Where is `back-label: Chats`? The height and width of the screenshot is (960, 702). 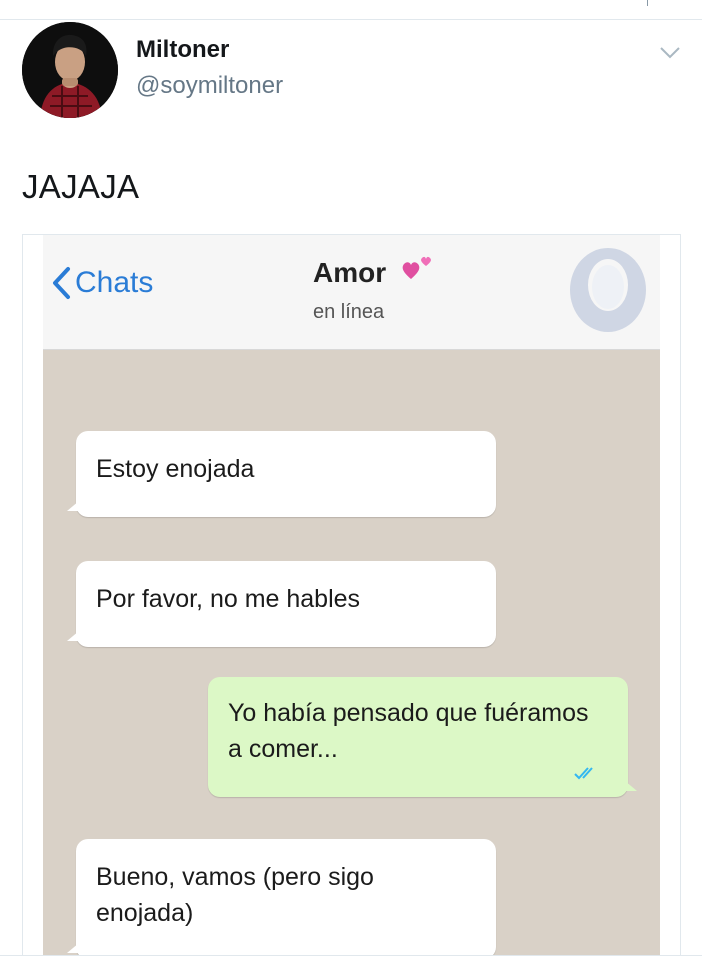 back-label: Chats is located at coordinates (114, 282).